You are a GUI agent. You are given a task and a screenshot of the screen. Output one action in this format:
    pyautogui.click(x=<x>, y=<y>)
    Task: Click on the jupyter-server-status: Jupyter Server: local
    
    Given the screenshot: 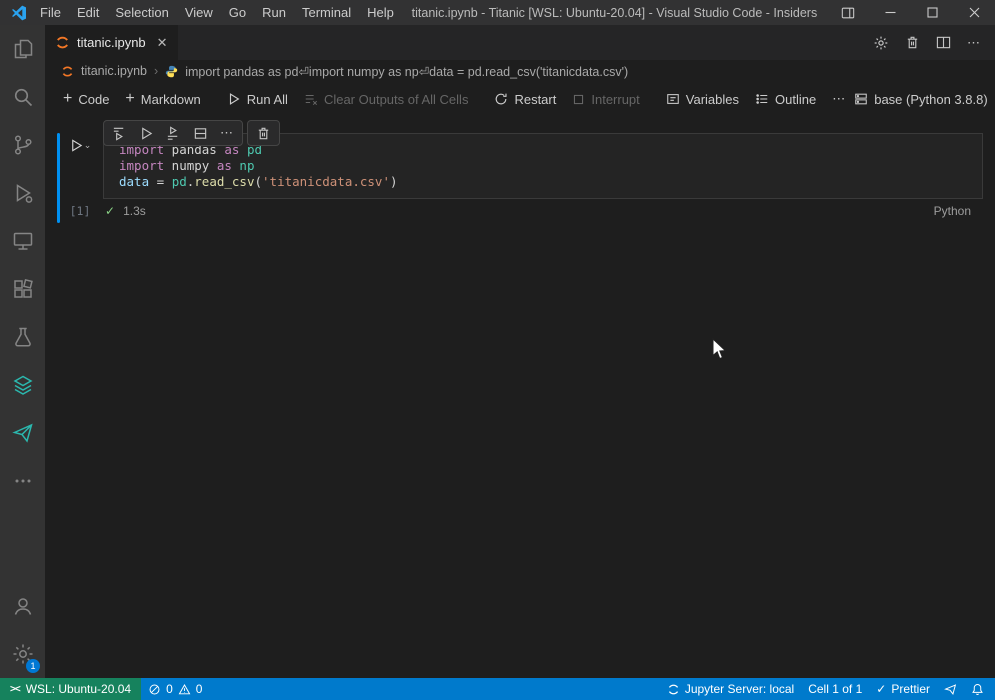 What is the action you would take?
    pyautogui.click(x=730, y=689)
    